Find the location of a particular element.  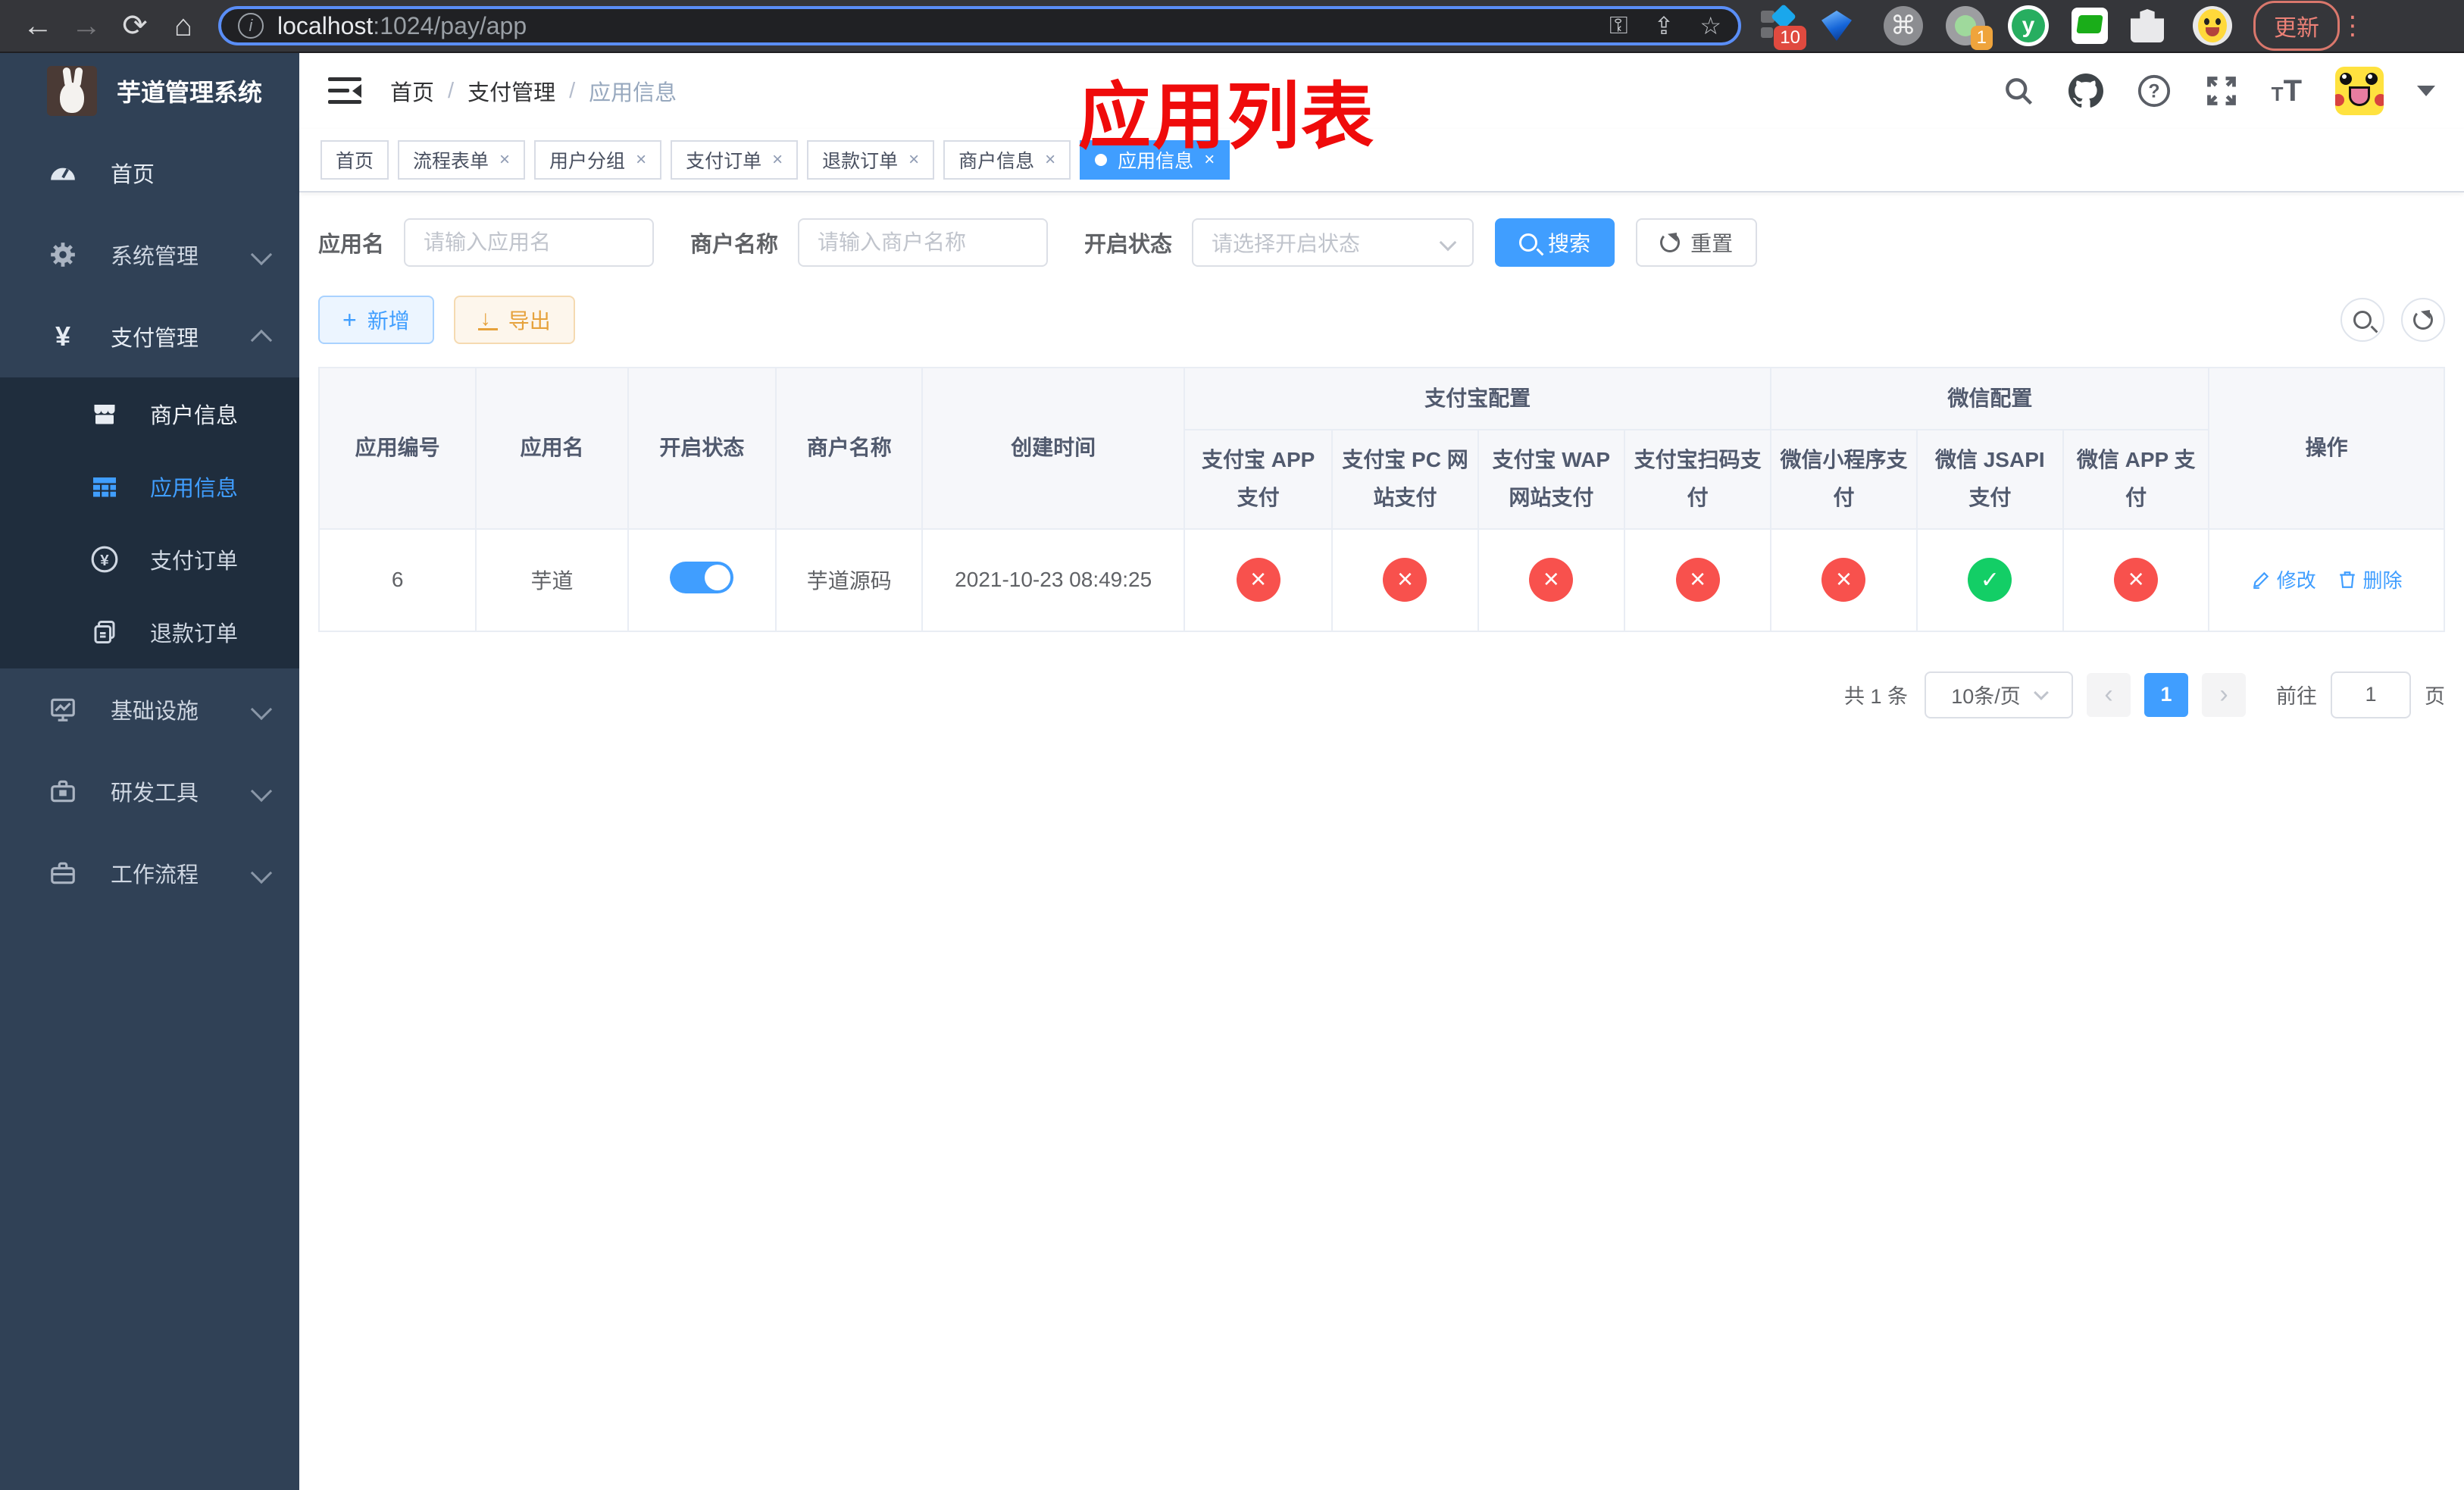

back-icon: ← is located at coordinates (38, 26).